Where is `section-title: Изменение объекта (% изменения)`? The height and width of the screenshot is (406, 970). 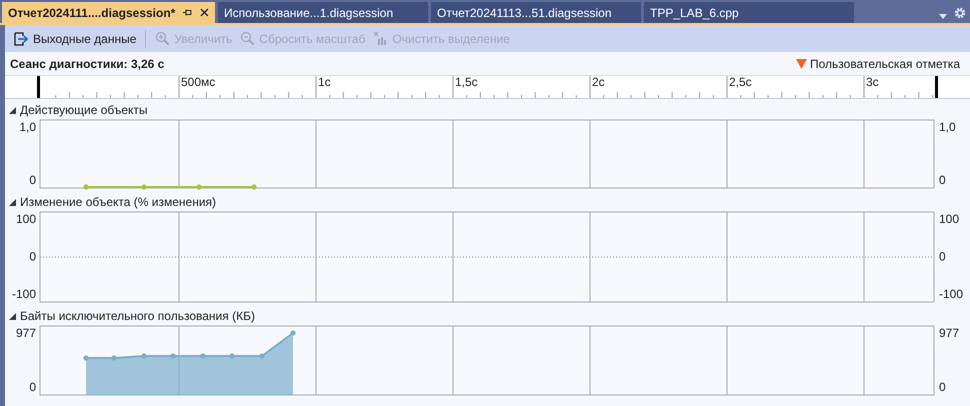 section-title: Изменение объекта (% изменения) is located at coordinates (118, 202).